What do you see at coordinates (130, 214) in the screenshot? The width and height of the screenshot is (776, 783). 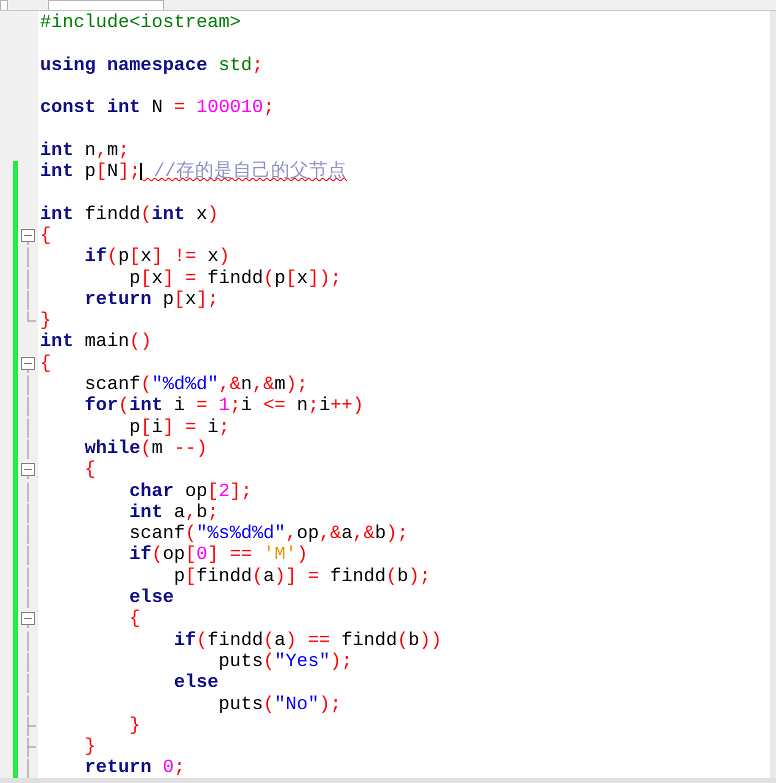 I see `code-line: int findd(int x)` at bounding box center [130, 214].